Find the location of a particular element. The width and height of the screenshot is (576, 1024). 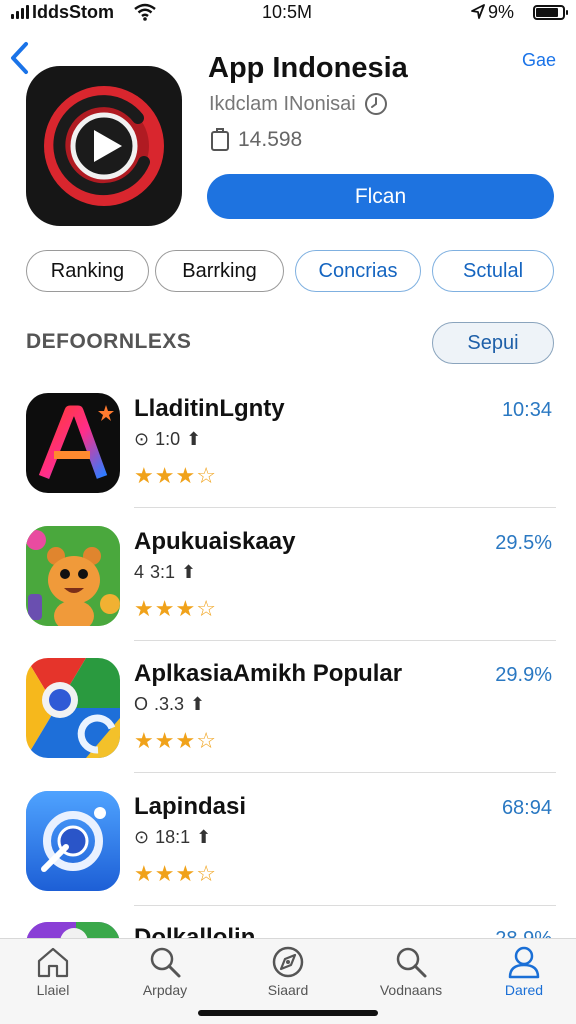

carrier-name: IddsStom is located at coordinates (73, 12).